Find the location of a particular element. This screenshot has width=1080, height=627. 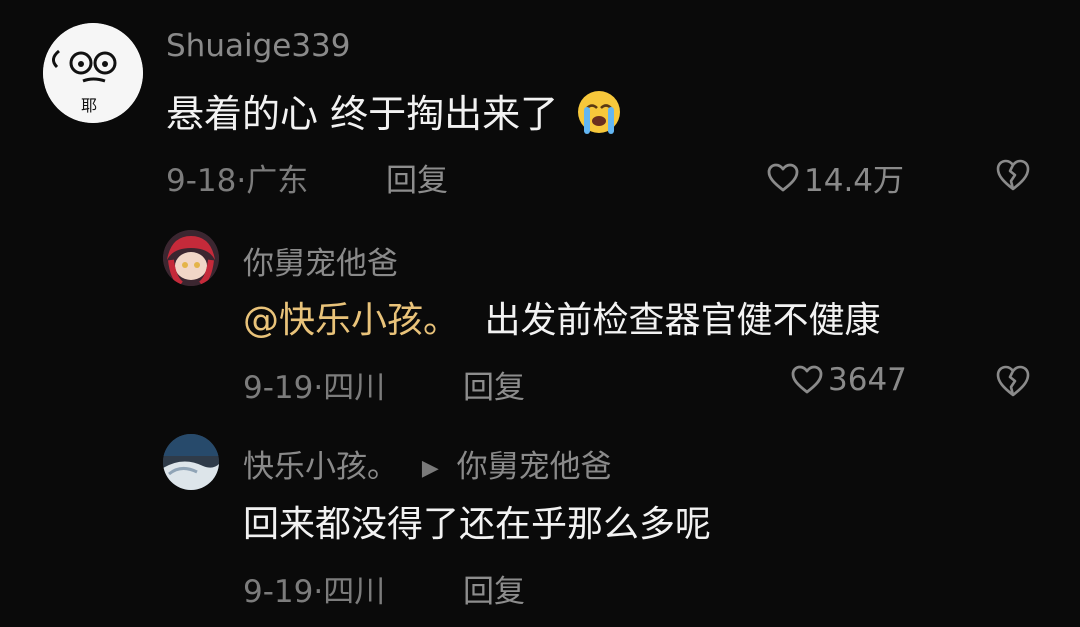

comment-text: 悬着的心 终于掏出来了 is located at coordinates (394, 113).